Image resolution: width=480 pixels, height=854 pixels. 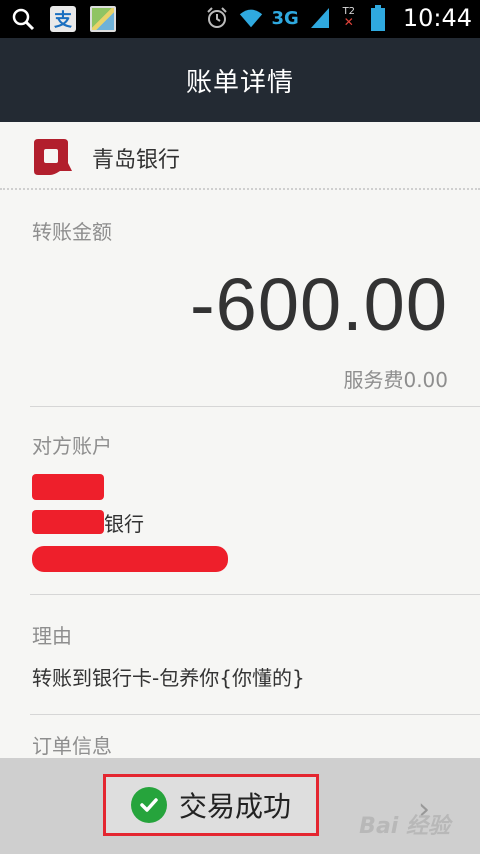 I want to click on reason-label: 理由, so click(x=52, y=636).